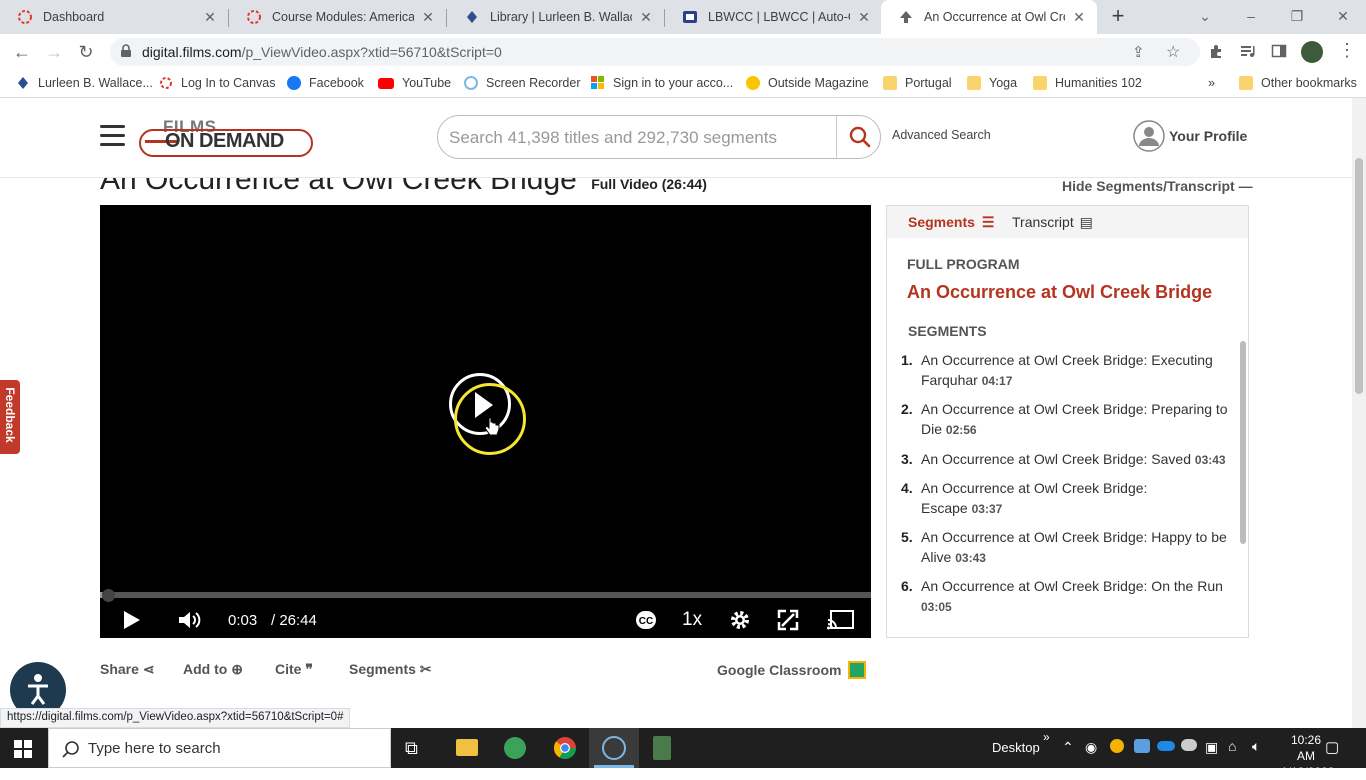  I want to click on bookmark-outside: Outside Magazine, so click(807, 83).